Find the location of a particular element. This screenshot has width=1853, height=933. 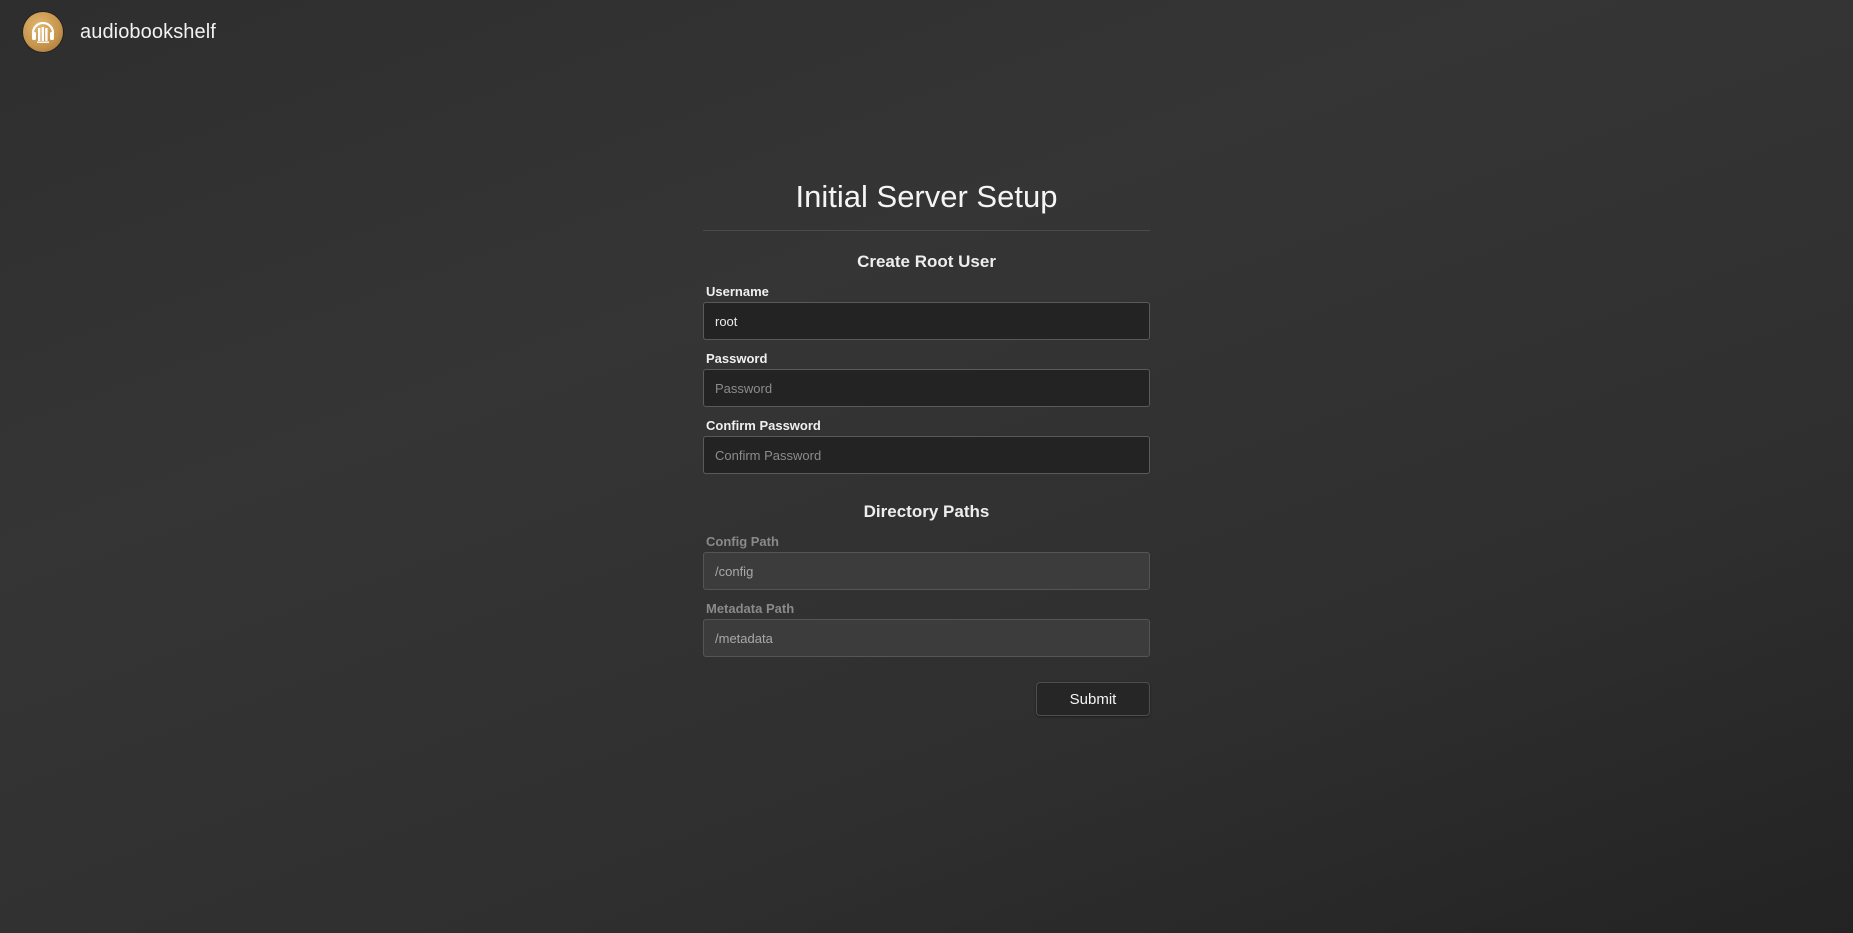

password-input is located at coordinates (926, 388).